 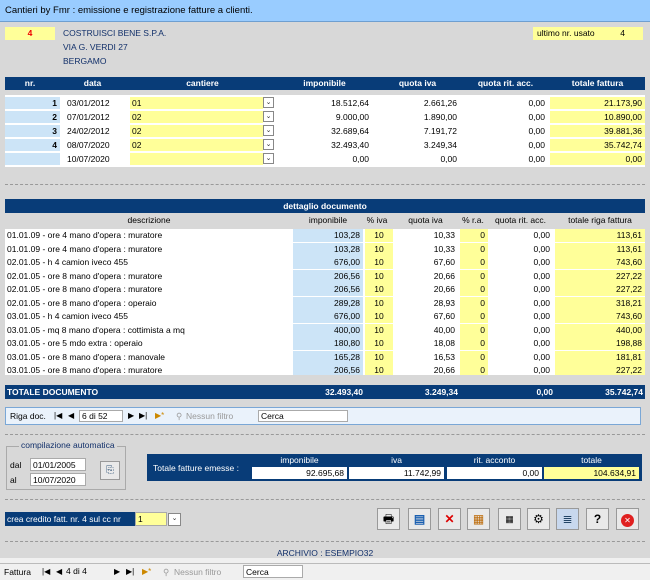 What do you see at coordinates (32, 159) in the screenshot?
I see `invoice-nr` at bounding box center [32, 159].